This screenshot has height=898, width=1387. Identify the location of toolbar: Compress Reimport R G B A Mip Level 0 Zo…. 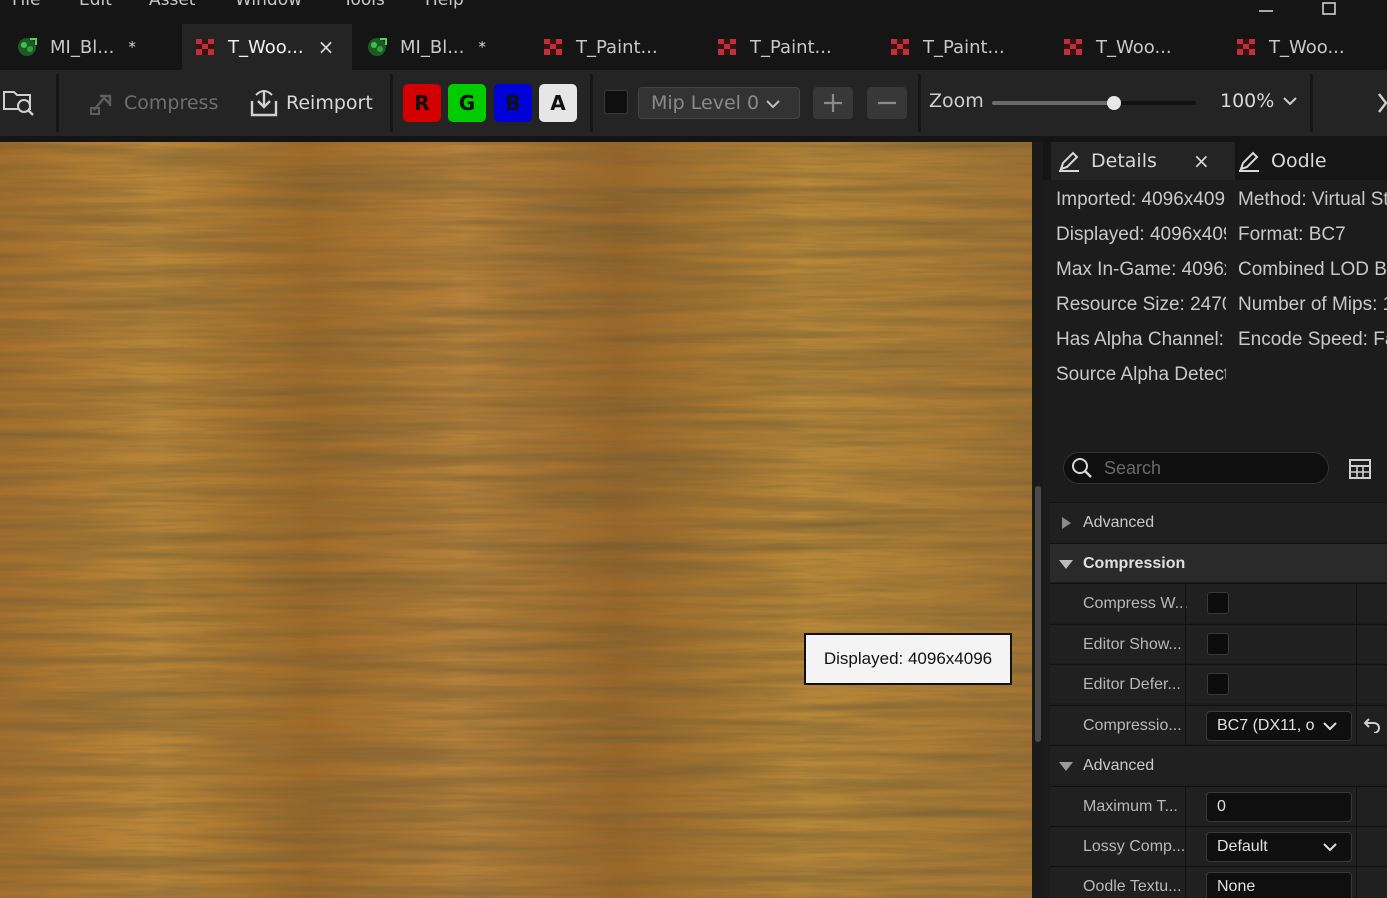
(693, 103).